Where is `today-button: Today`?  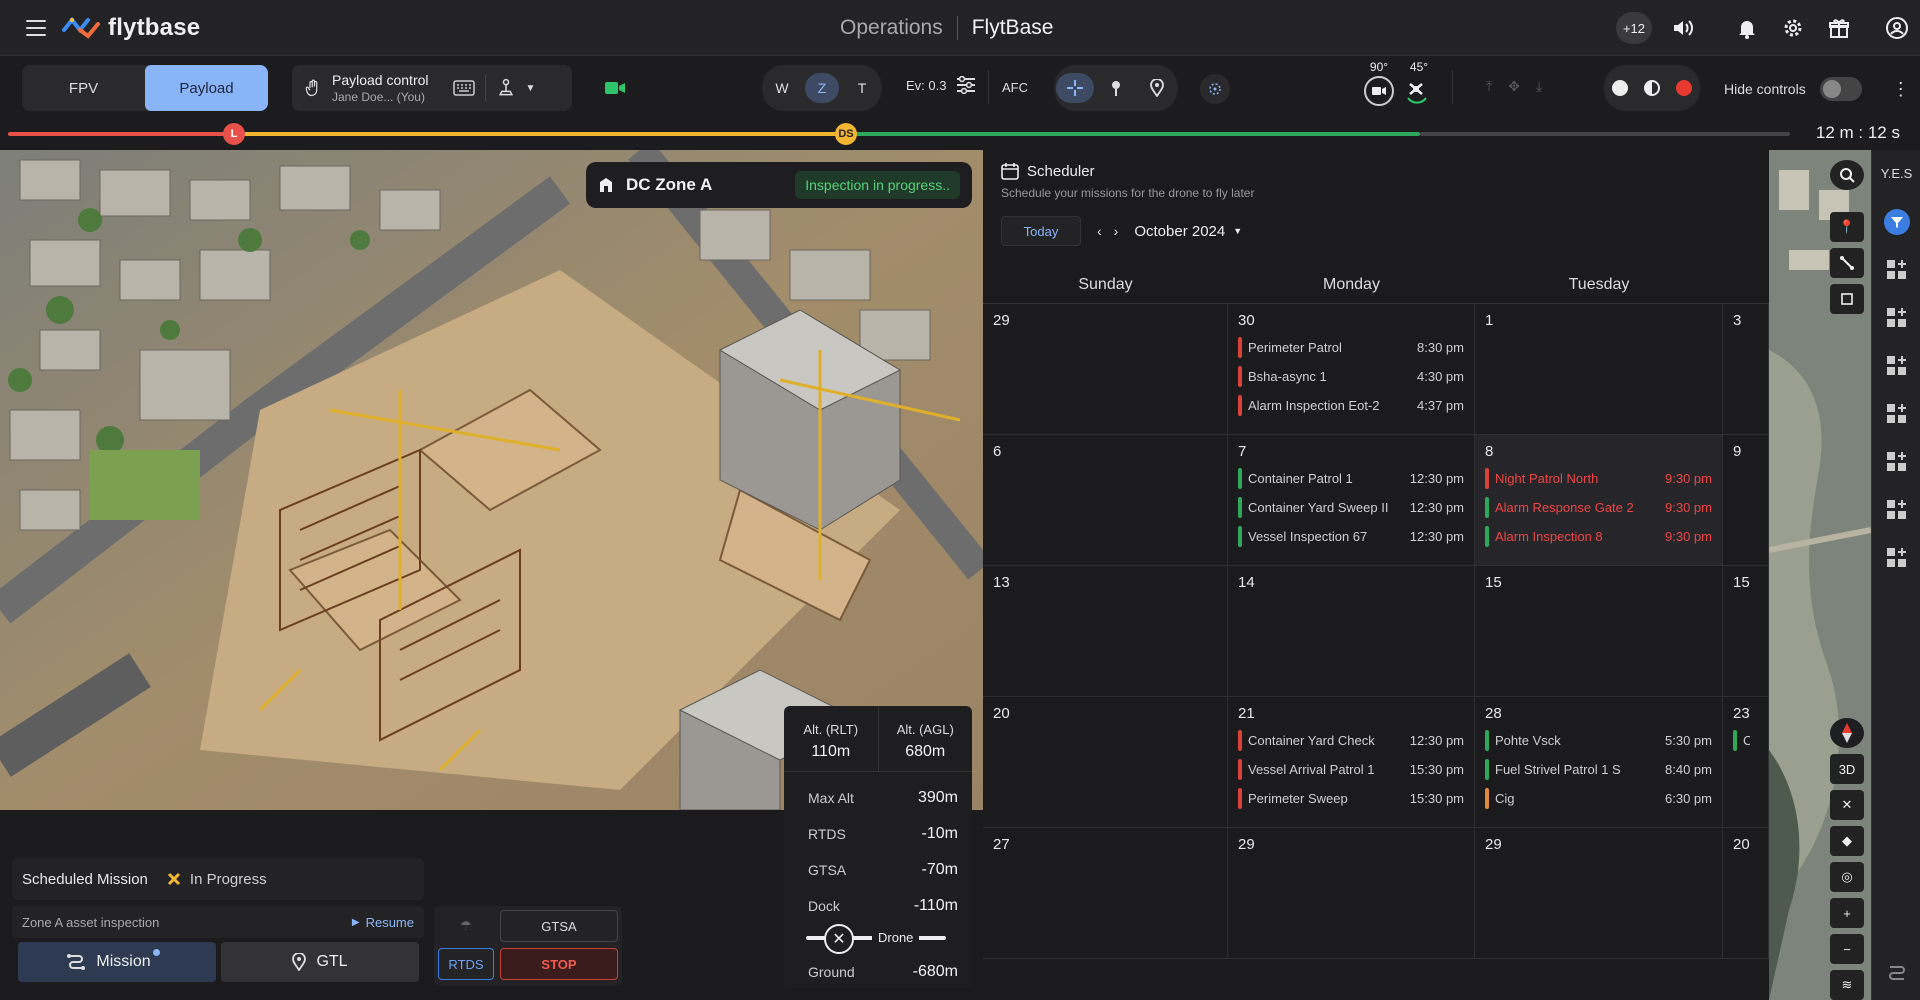
today-button: Today is located at coordinates (1041, 231).